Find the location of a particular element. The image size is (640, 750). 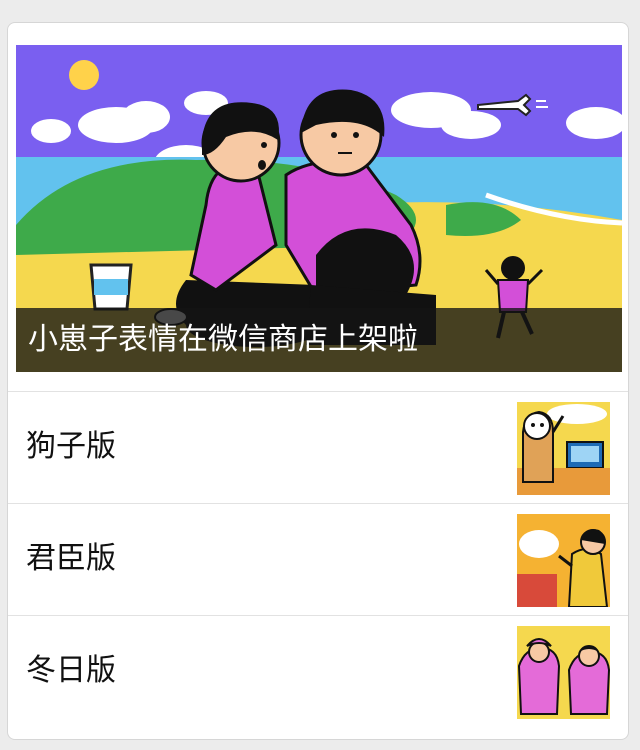

winter-jackets-thumbnail is located at coordinates (563, 672).